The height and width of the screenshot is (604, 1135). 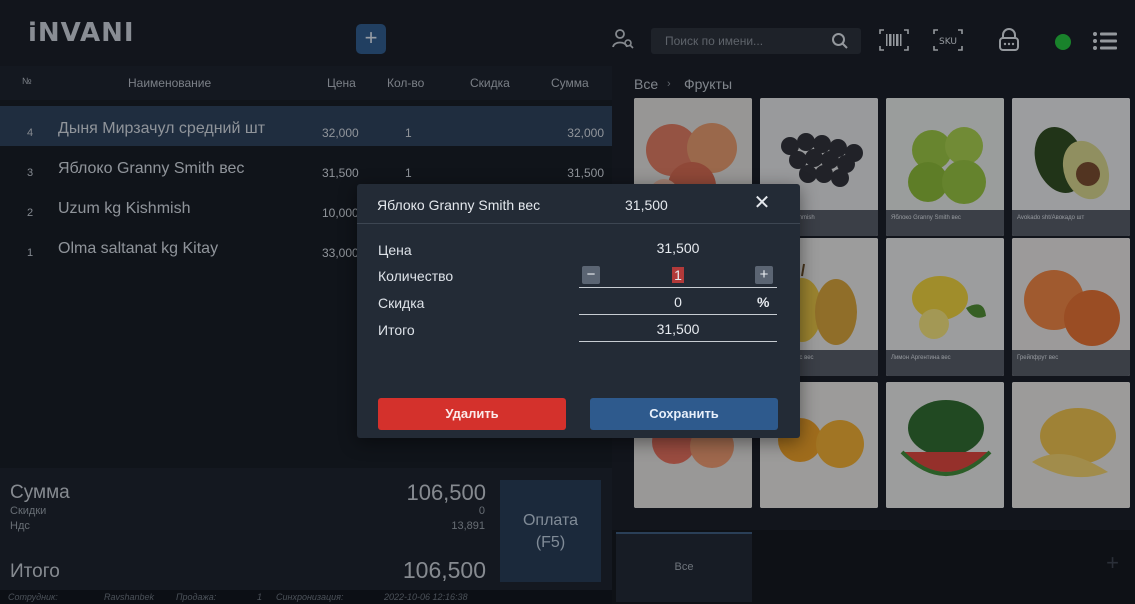 I want to click on close-icon: ✕, so click(x=762, y=203).